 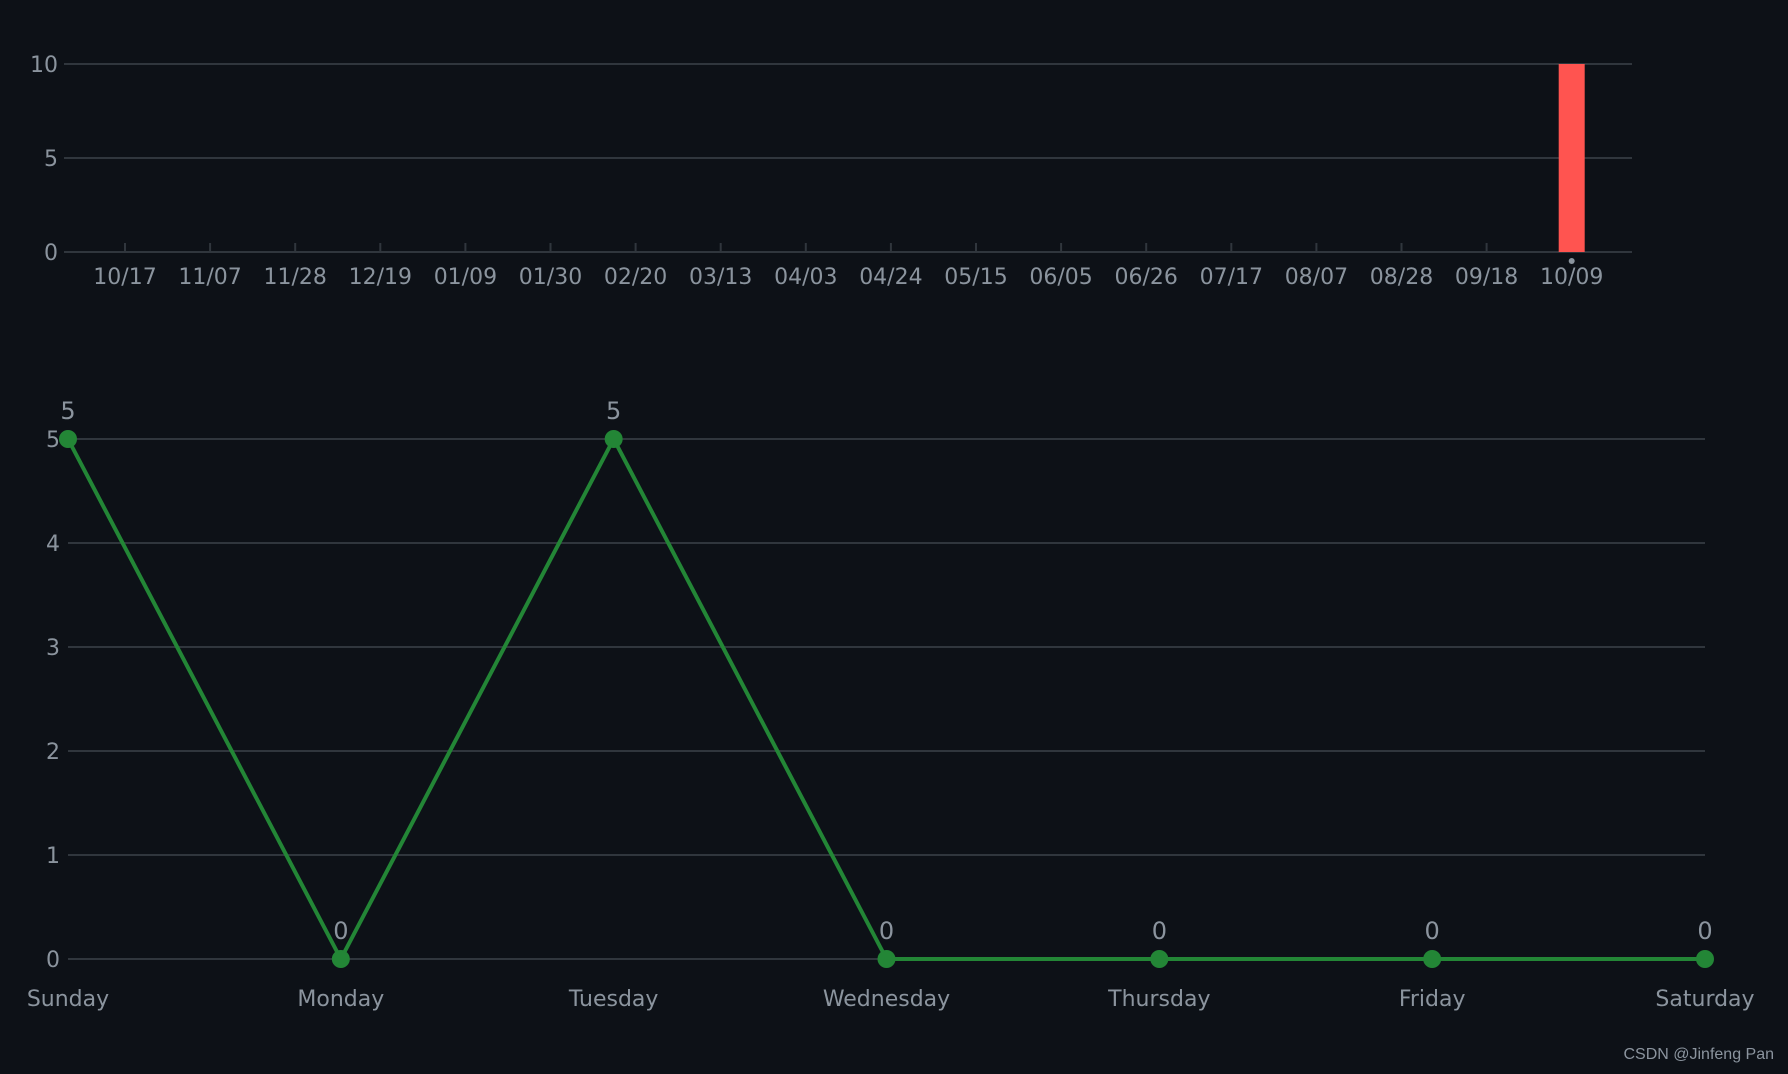 What do you see at coordinates (1698, 1054) in the screenshot?
I see `watermark: CSDN @Jinfeng Pan` at bounding box center [1698, 1054].